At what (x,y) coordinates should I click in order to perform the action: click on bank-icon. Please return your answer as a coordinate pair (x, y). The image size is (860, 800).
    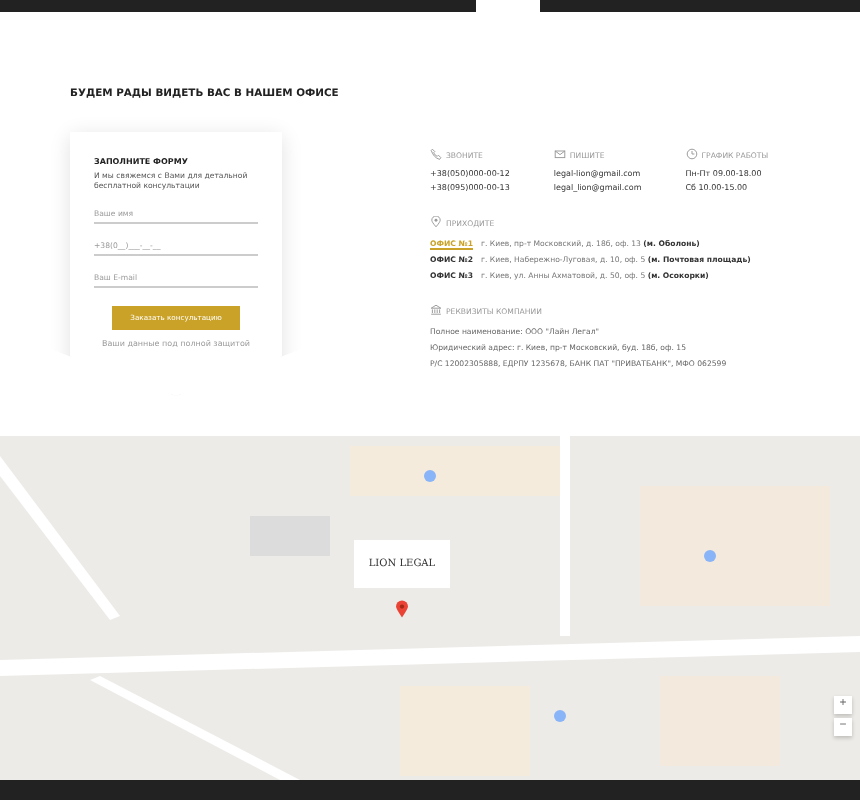
    Looking at the image, I should click on (436, 310).